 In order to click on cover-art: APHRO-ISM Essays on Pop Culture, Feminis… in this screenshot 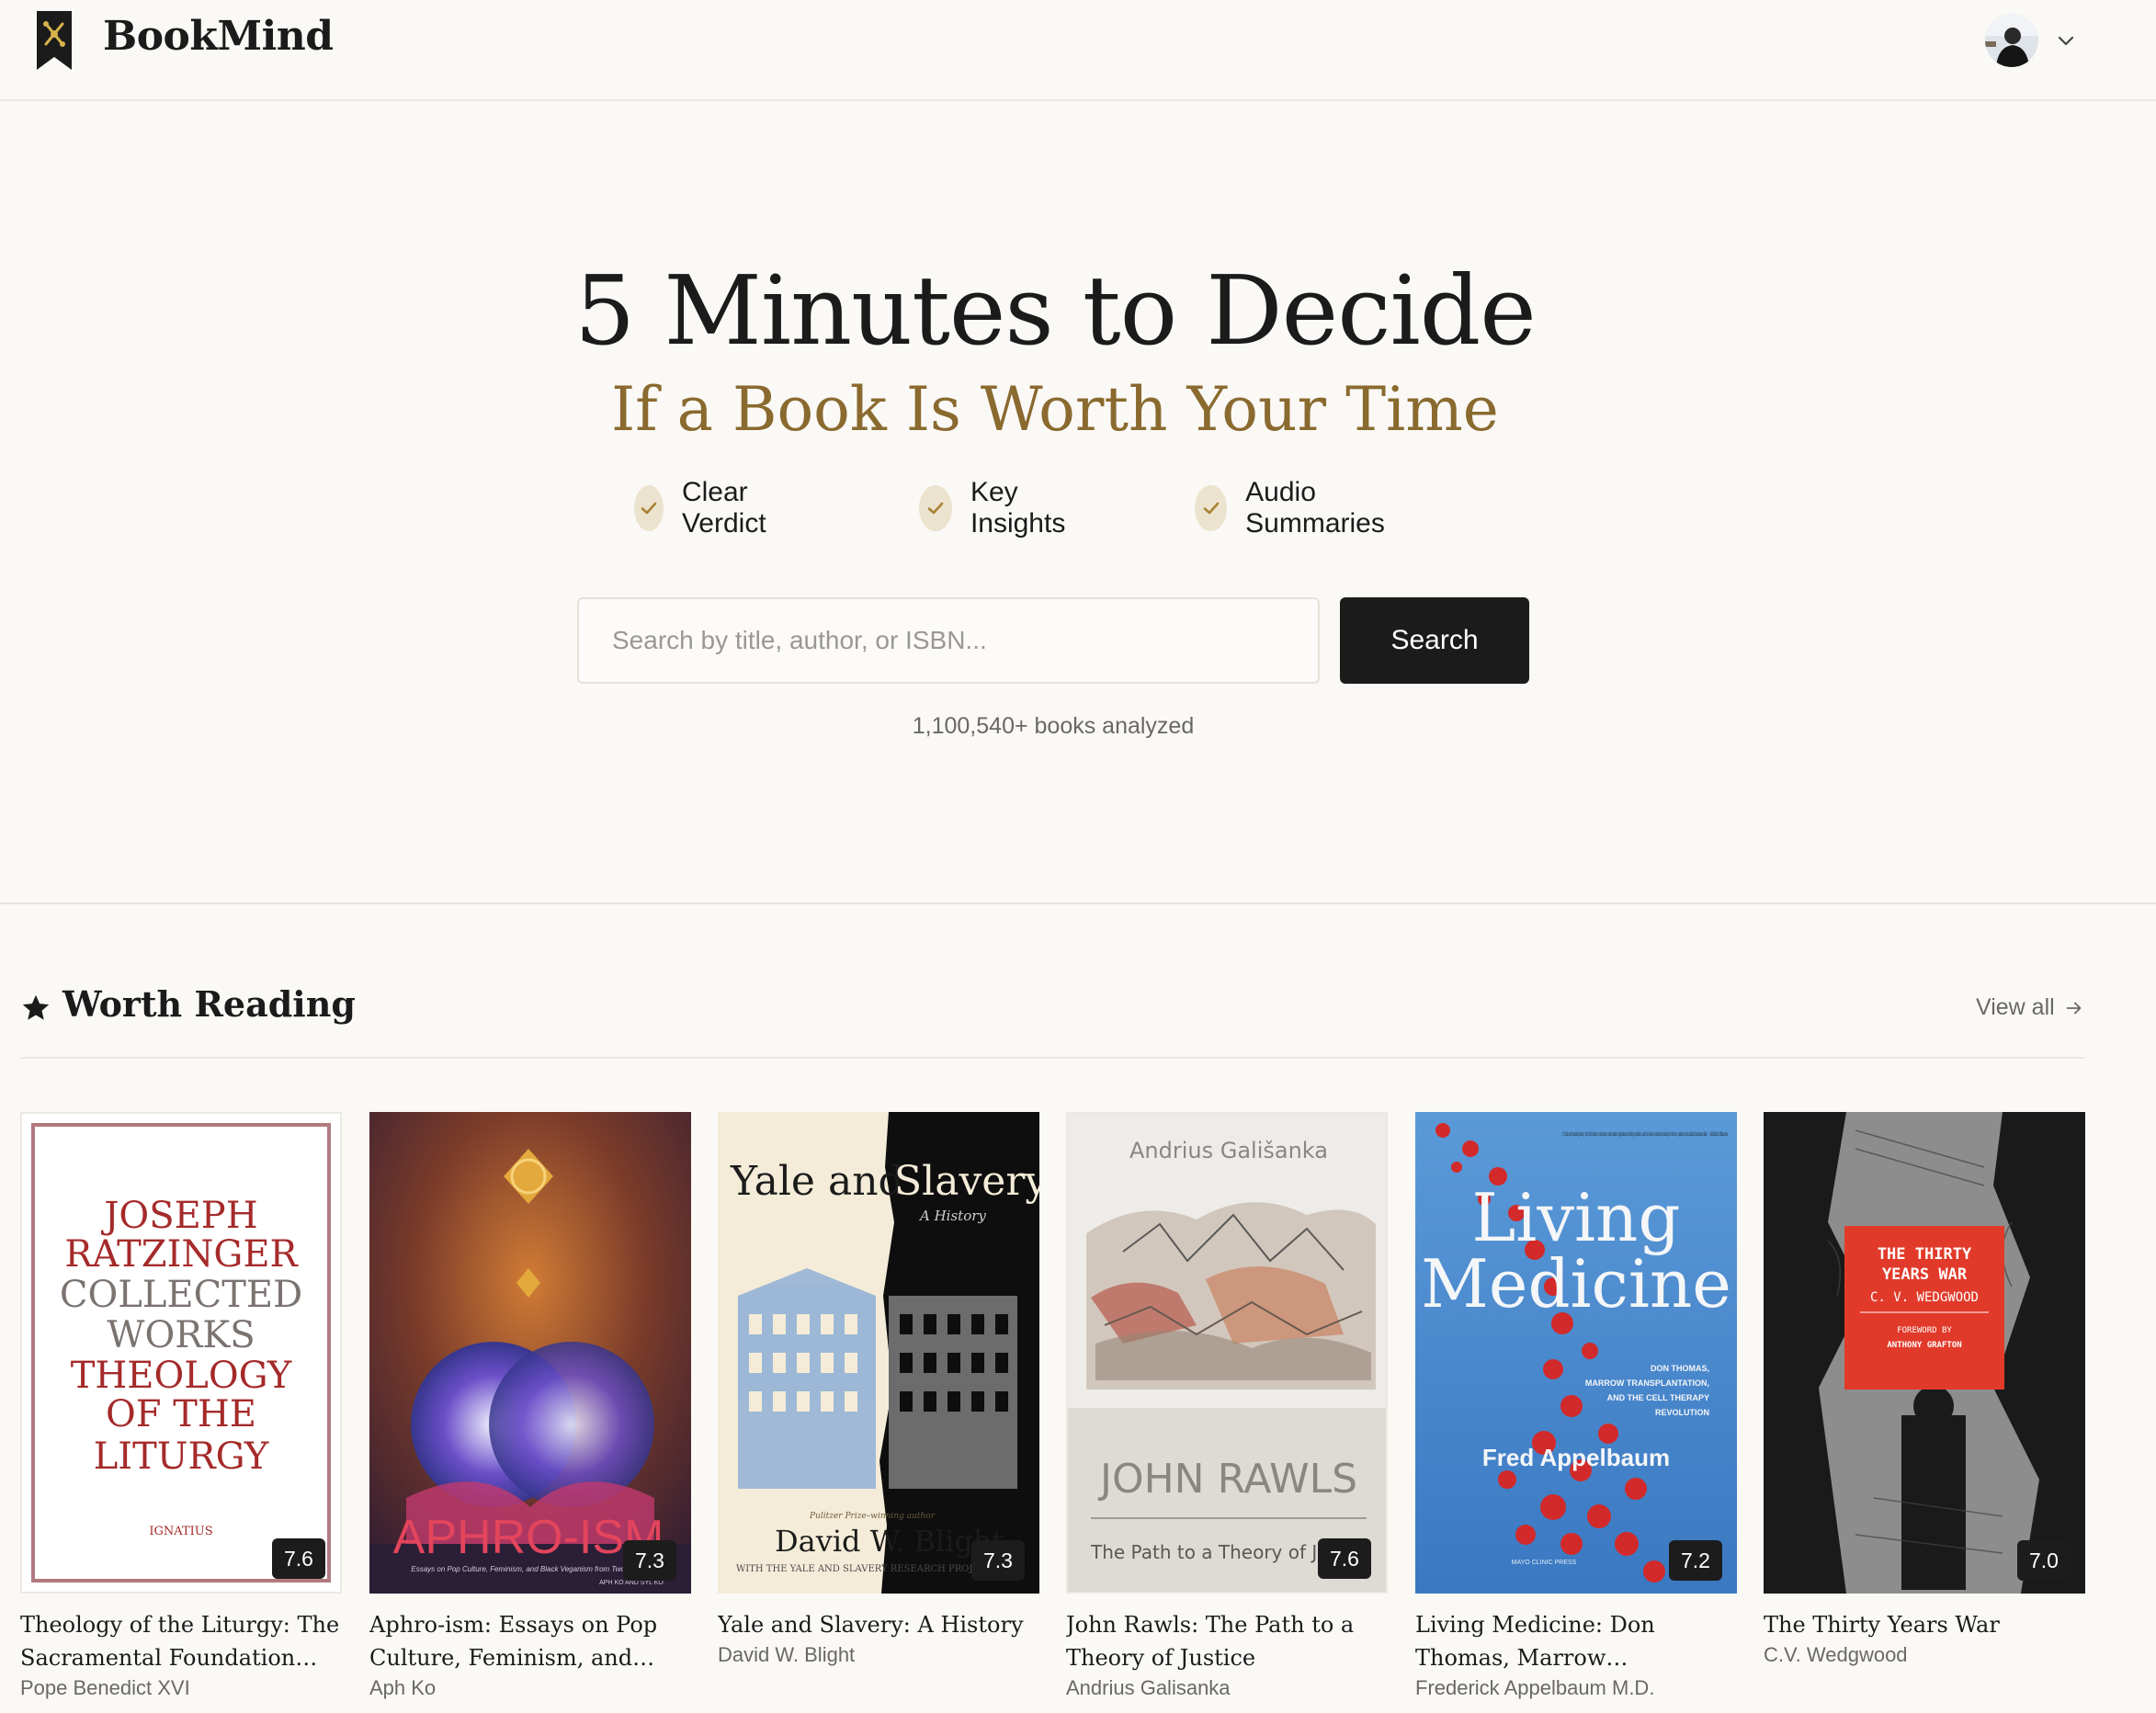, I will do `click(530, 1353)`.